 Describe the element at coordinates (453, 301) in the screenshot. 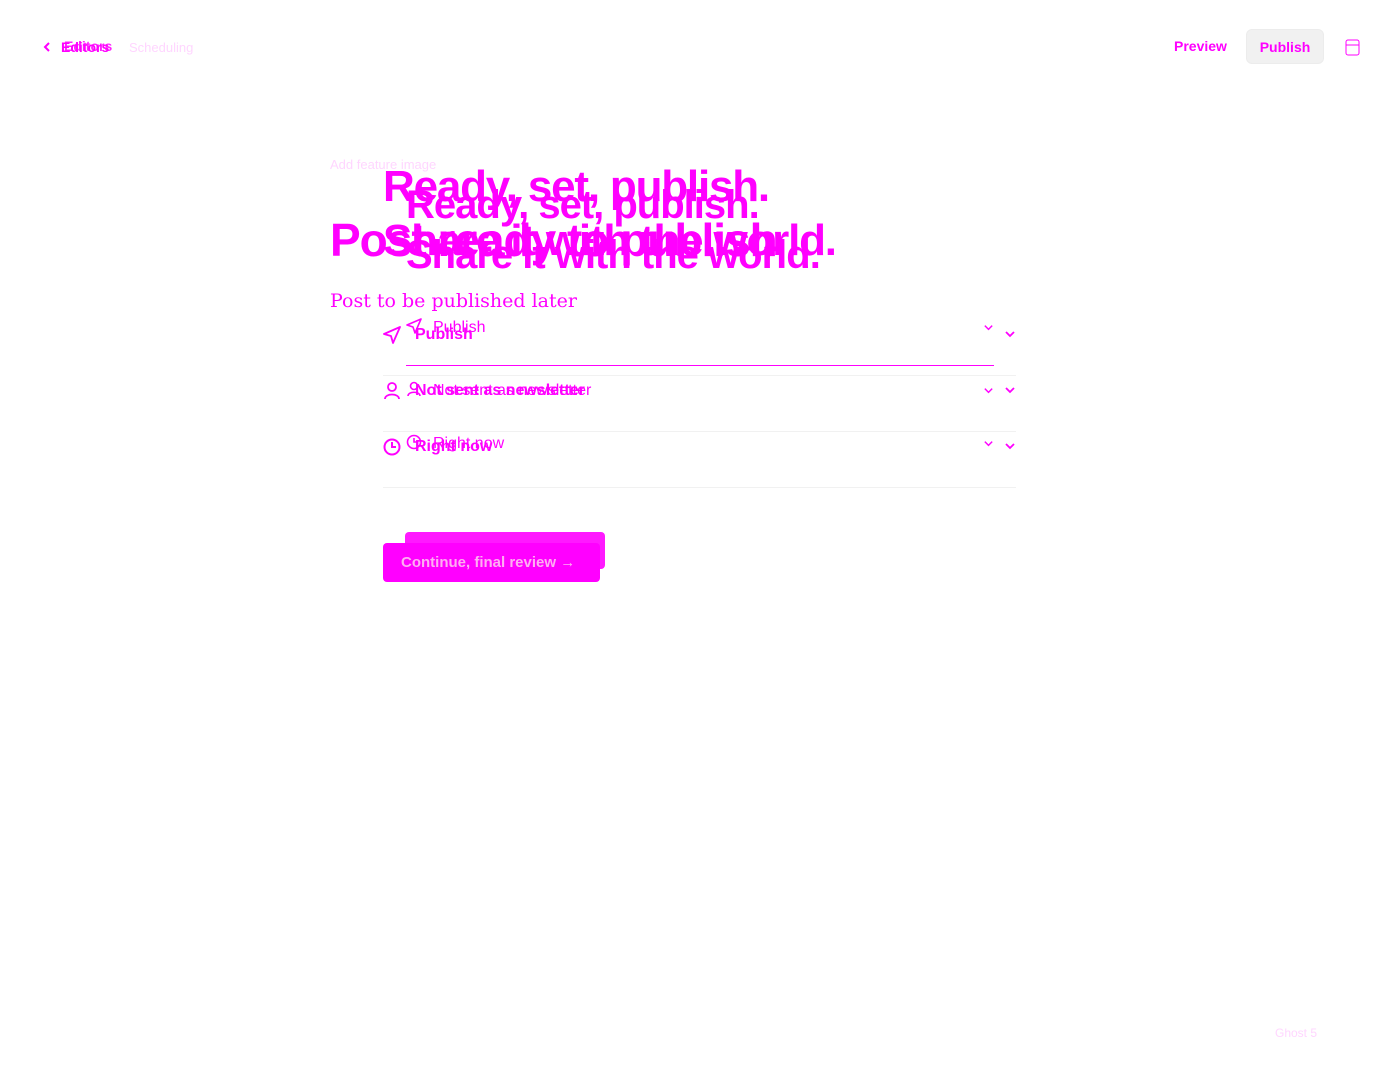

I see `post-body: Post to be published later` at that location.